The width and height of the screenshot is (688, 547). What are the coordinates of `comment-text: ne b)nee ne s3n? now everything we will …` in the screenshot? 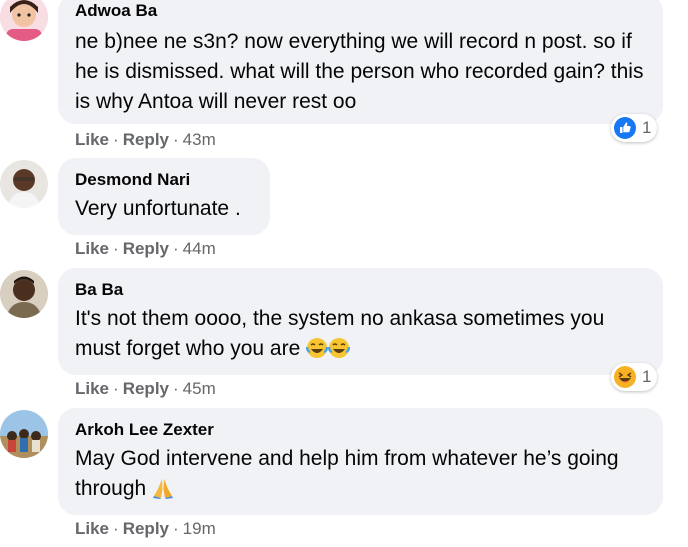 It's located at (359, 71).